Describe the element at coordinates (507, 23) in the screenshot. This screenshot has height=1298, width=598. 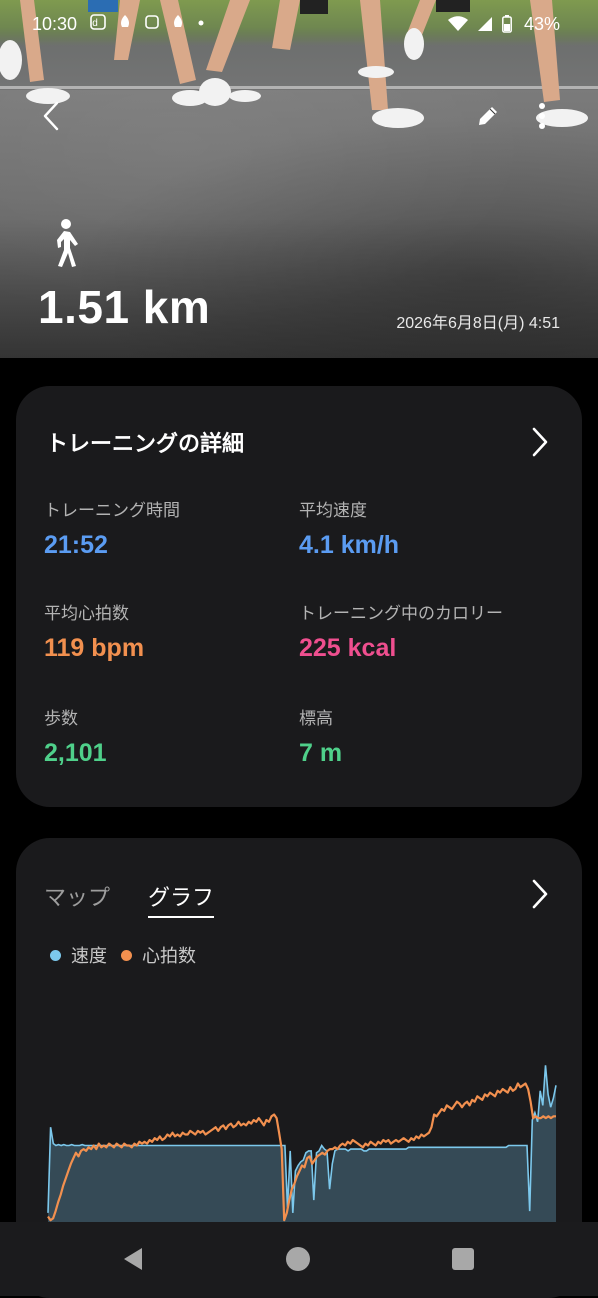
I see `battery-icon` at that location.